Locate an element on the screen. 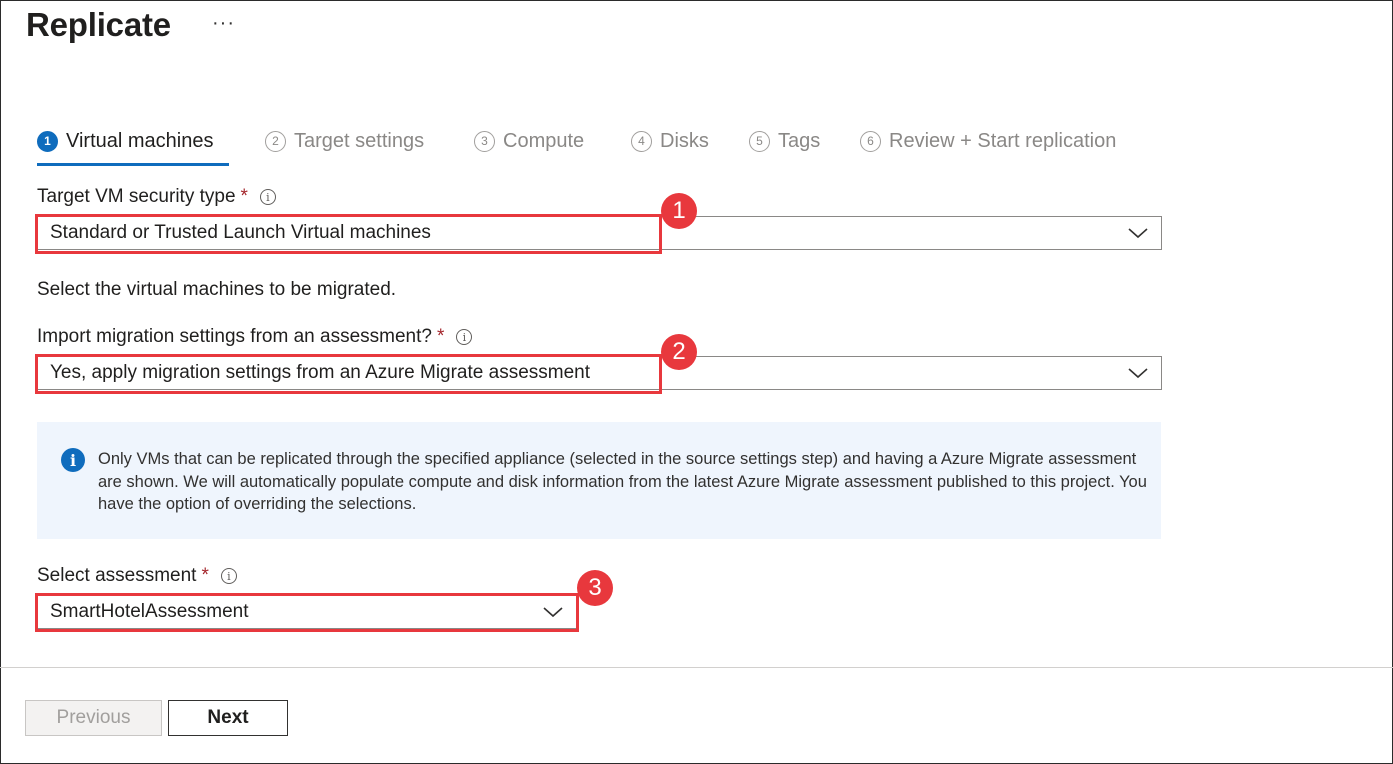 The width and height of the screenshot is (1393, 764). page-title: Replicate is located at coordinates (98, 24).